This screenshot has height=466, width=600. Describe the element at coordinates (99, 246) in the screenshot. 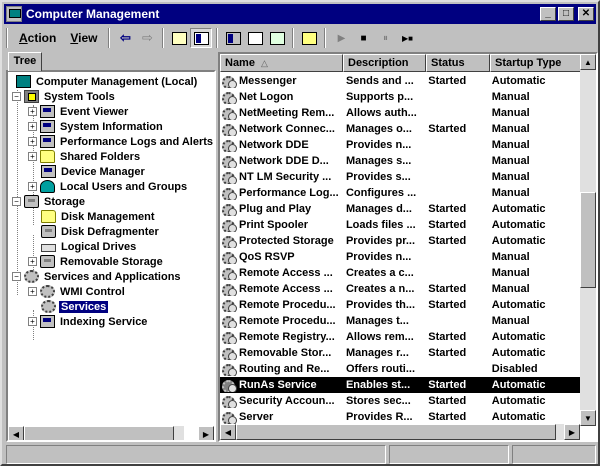

I see `tree-item-label: Logical Drives` at that location.